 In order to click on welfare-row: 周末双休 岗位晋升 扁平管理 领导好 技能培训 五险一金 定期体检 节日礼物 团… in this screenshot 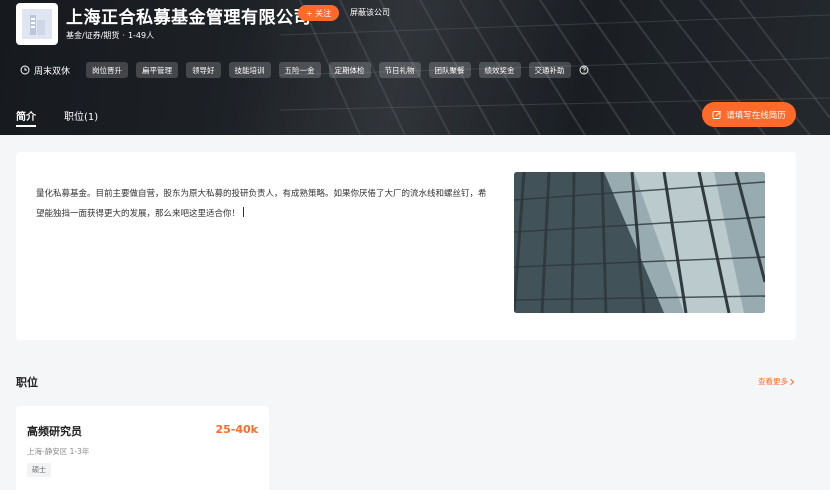, I will do `click(304, 70)`.